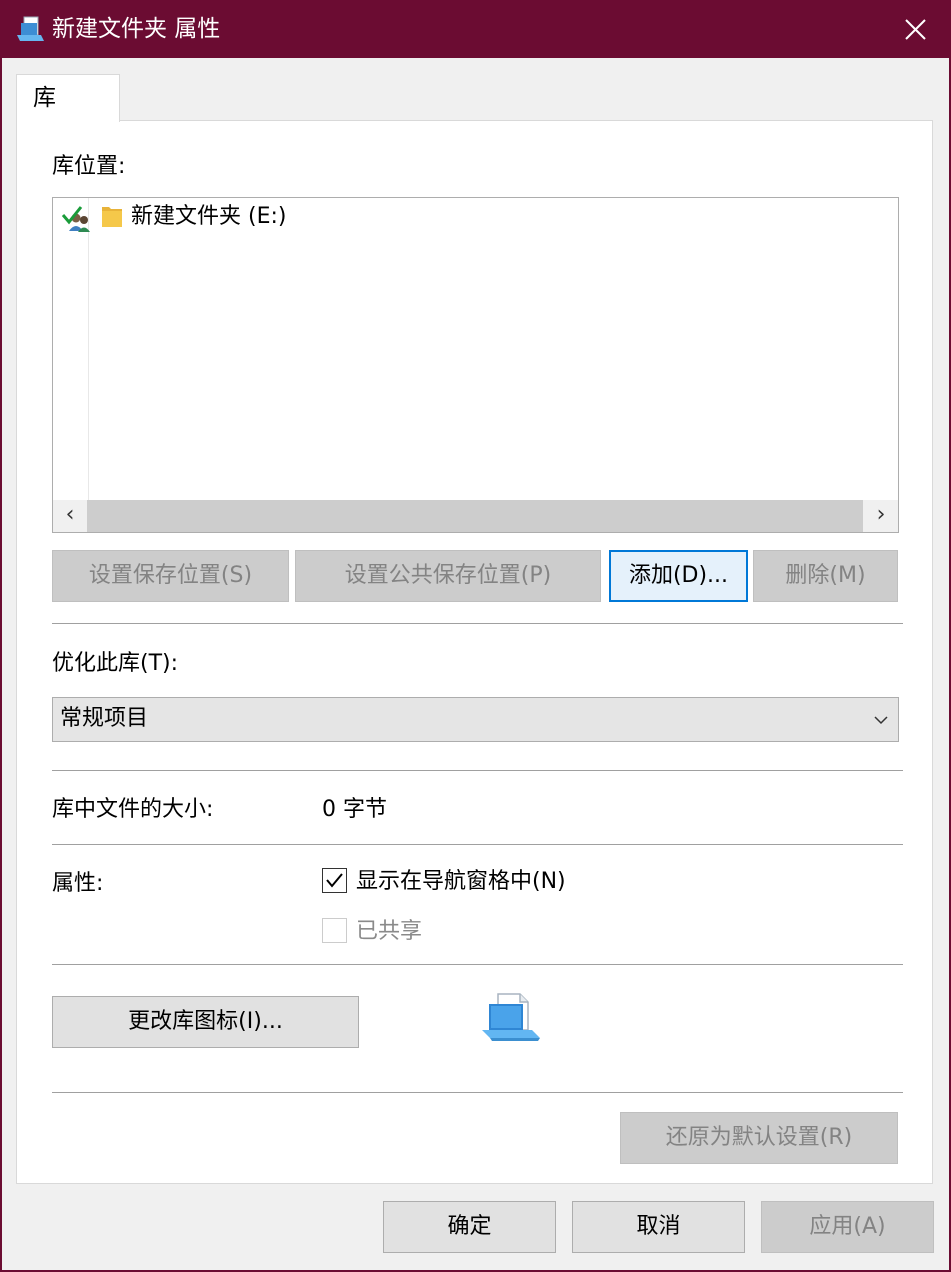 This screenshot has width=951, height=1272. What do you see at coordinates (511, 1017) in the screenshot?
I see `library-preview-icon` at bounding box center [511, 1017].